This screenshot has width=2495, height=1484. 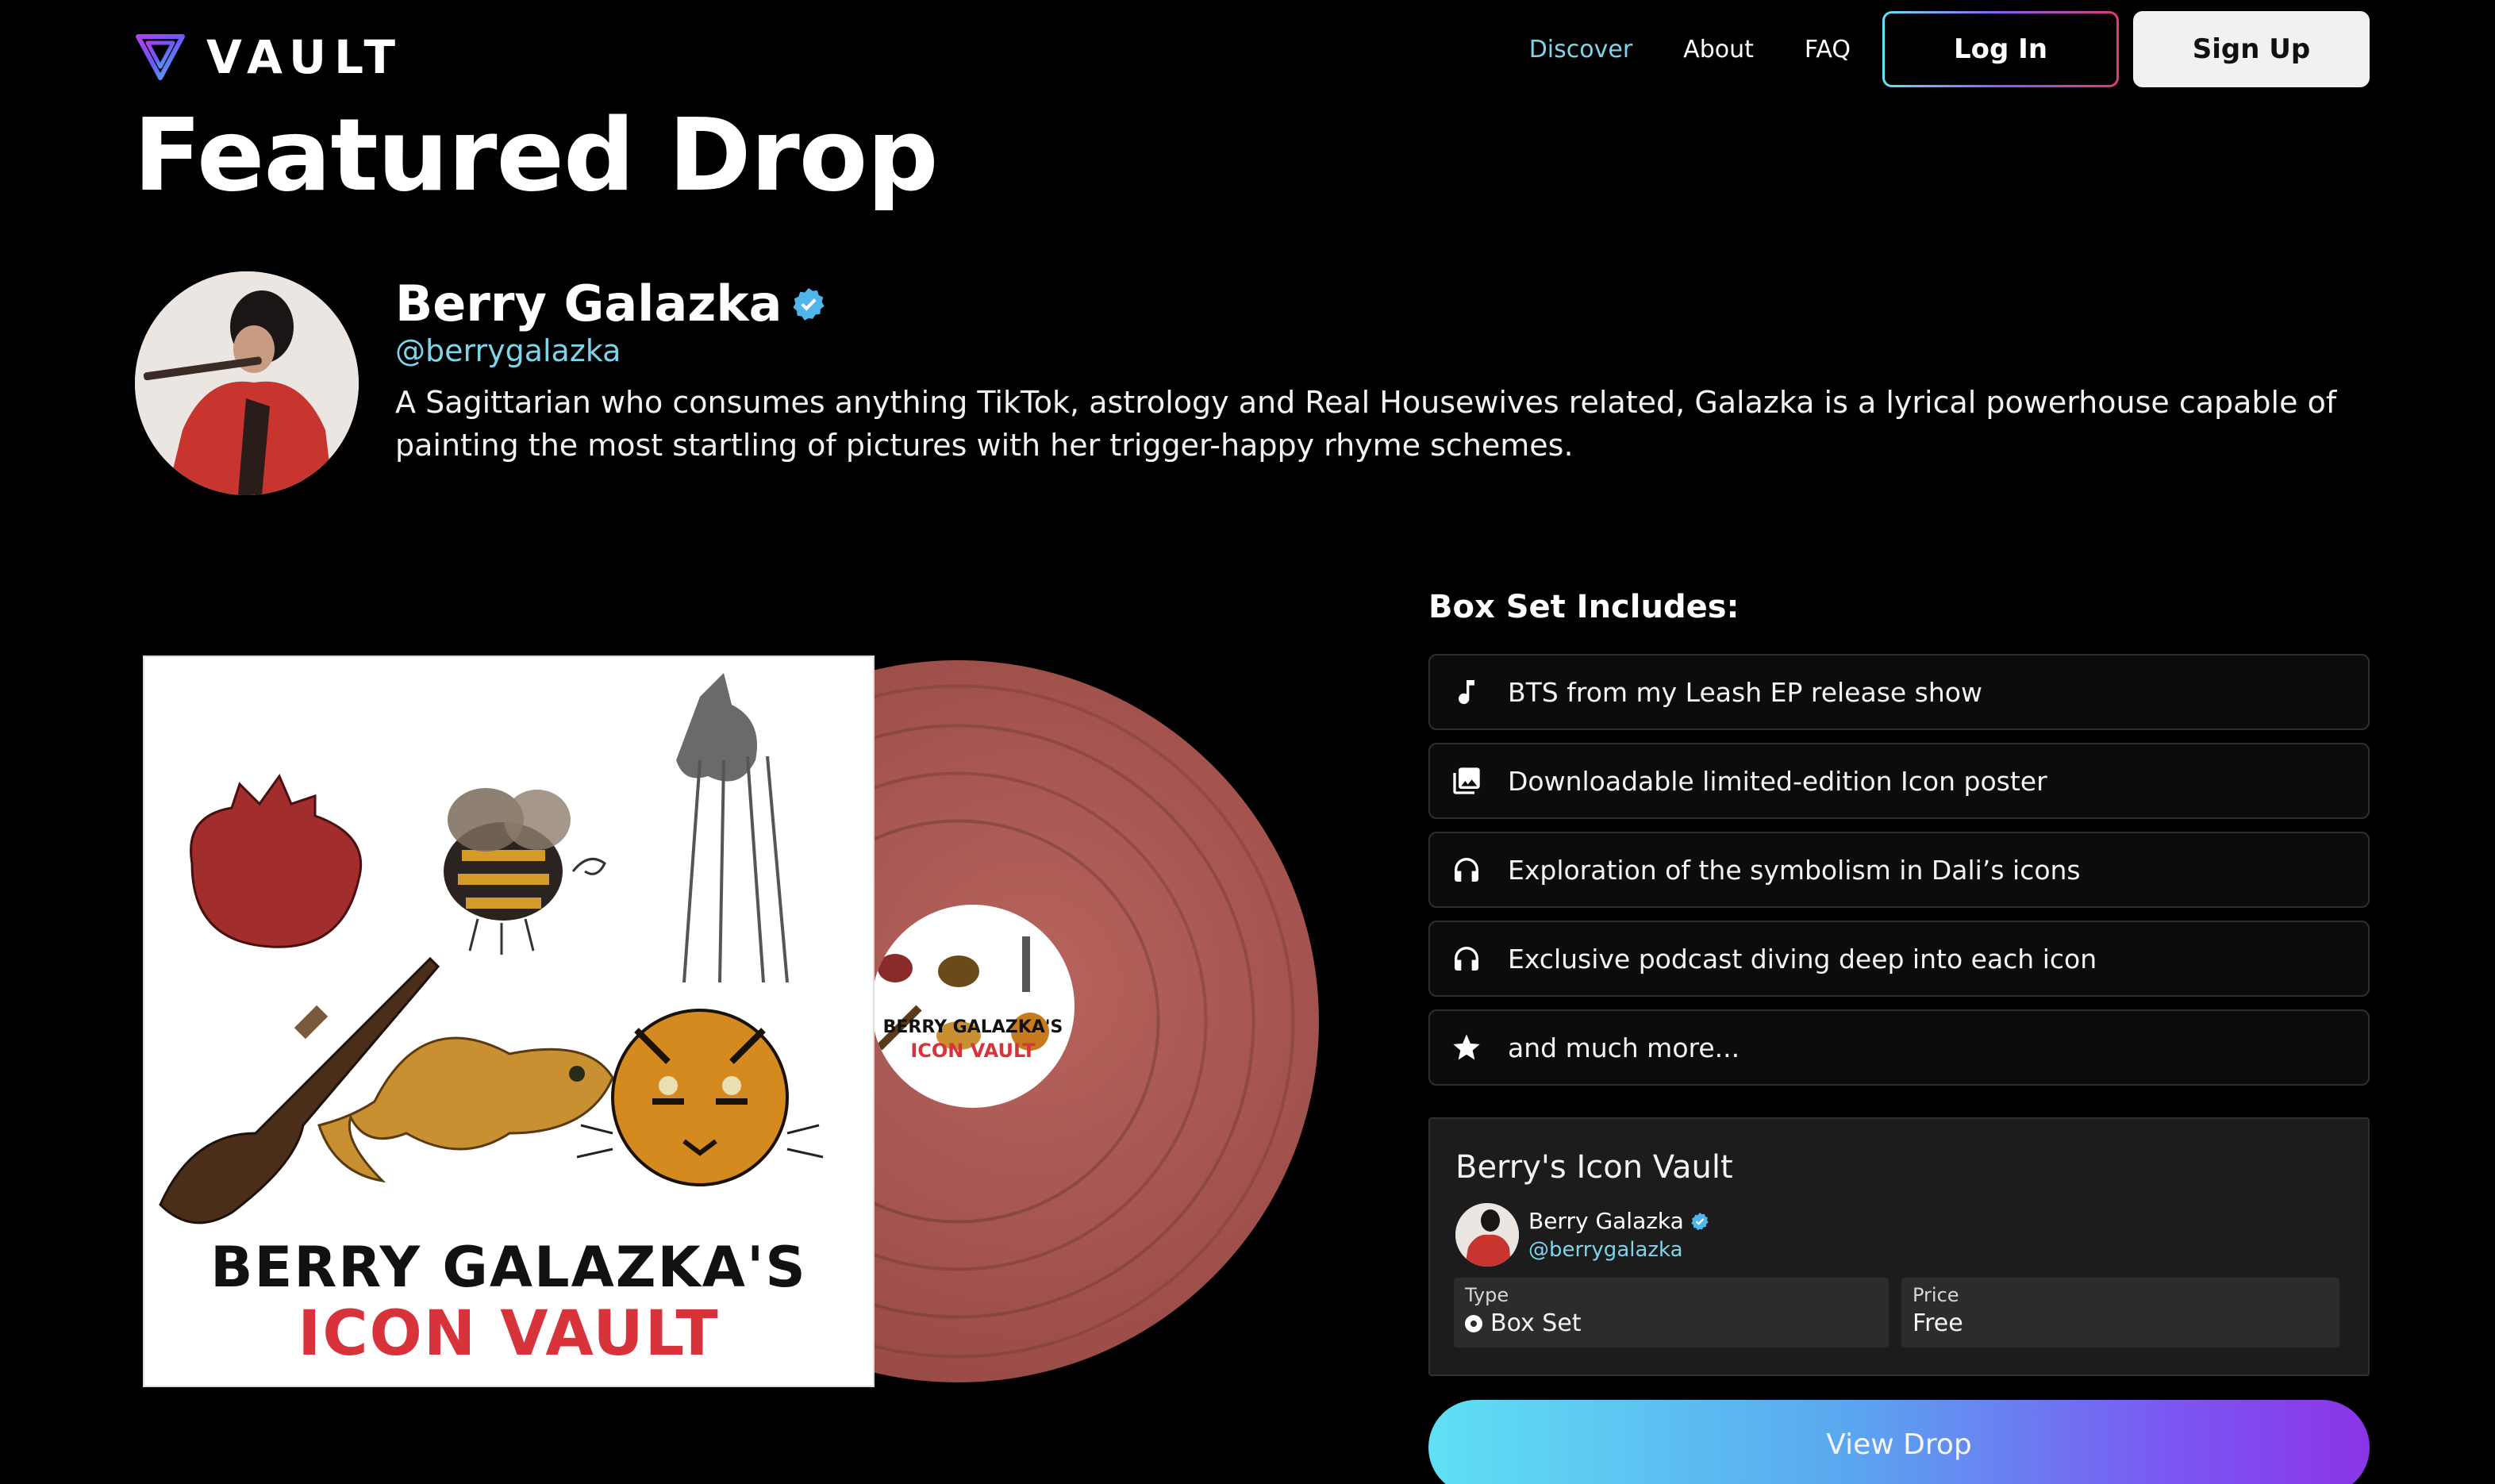 What do you see at coordinates (1473, 1323) in the screenshot?
I see `radio-dot-icon` at bounding box center [1473, 1323].